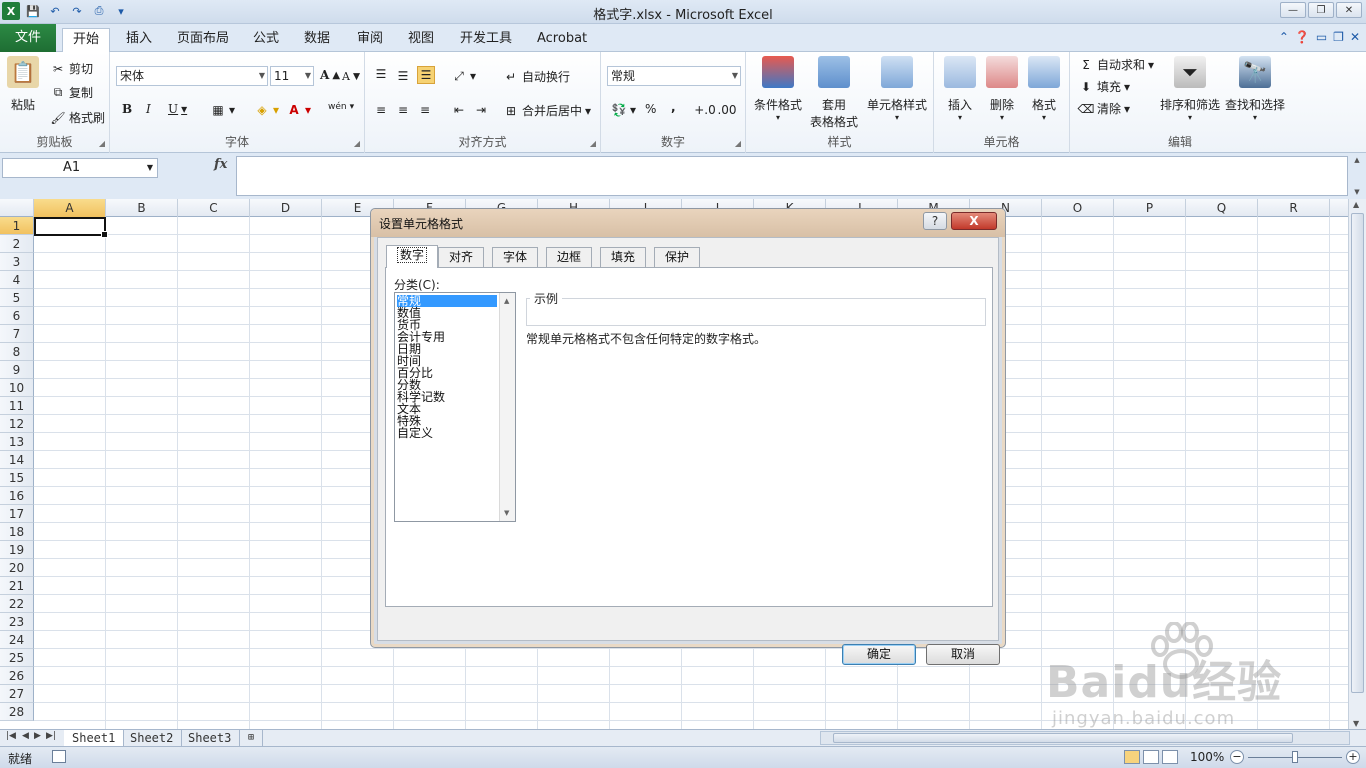  I want to click on row-header: 14, so click(17, 460).